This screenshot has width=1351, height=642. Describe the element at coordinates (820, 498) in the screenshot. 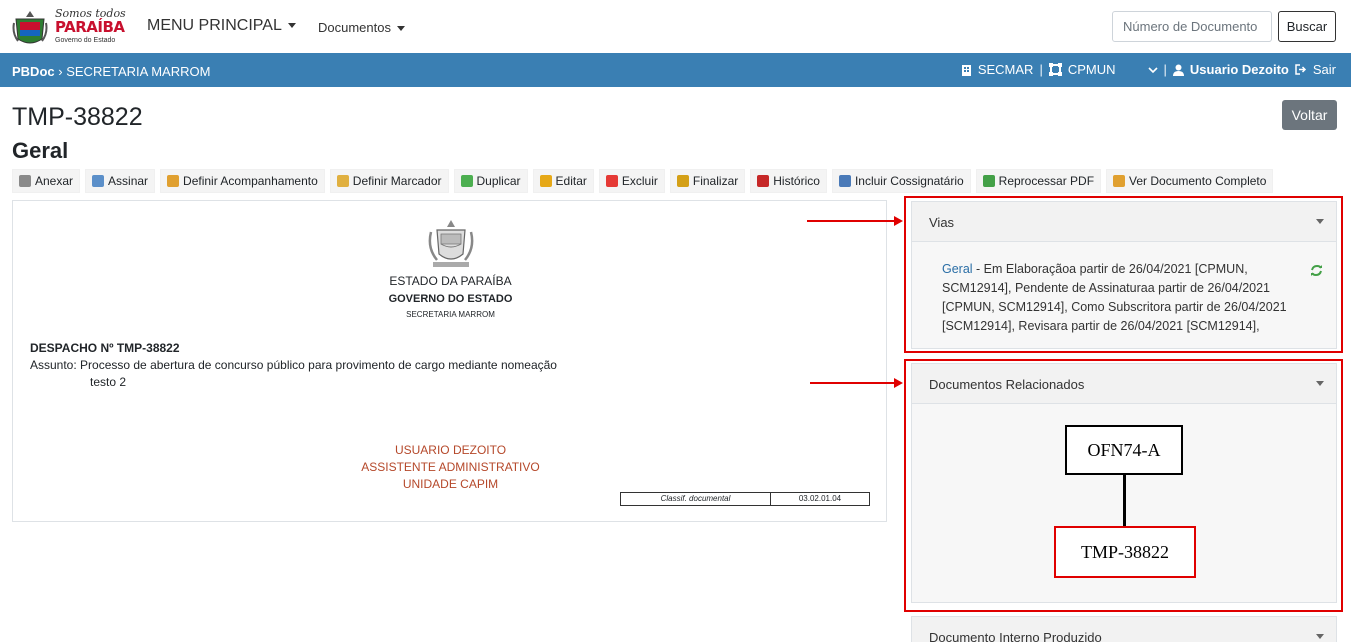

I see `classification-value: 03.02.01.04` at that location.